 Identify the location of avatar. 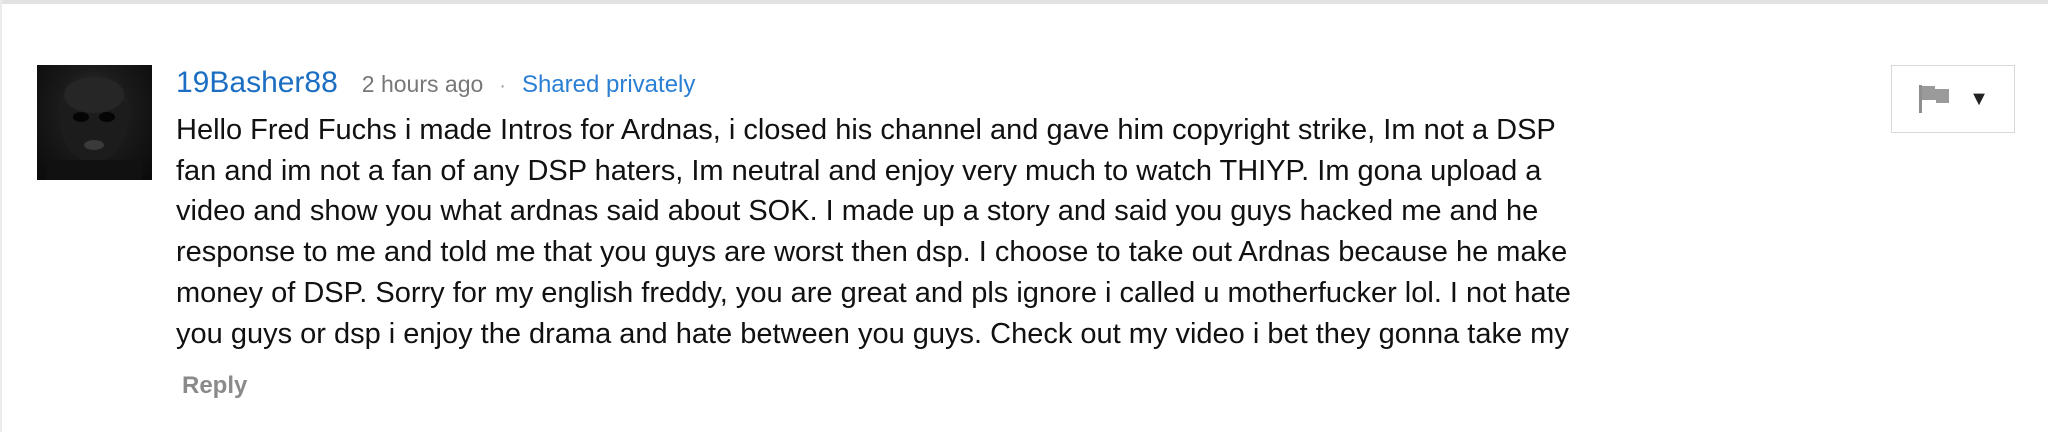
(94, 122).